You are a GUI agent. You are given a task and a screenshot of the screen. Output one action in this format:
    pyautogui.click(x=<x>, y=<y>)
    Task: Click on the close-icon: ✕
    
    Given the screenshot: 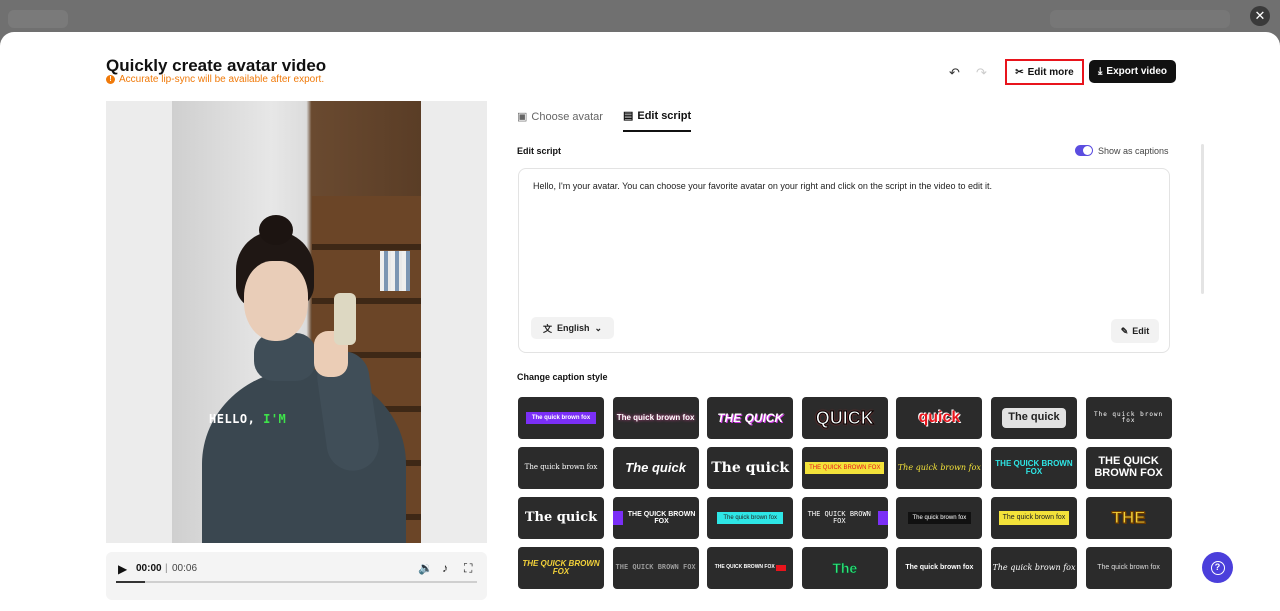 What is the action you would take?
    pyautogui.click(x=1260, y=16)
    